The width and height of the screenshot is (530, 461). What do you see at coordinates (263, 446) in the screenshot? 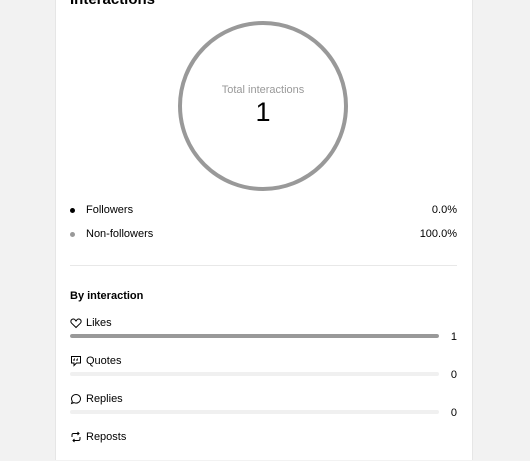
I see `metric-reposts: Reposts` at bounding box center [263, 446].